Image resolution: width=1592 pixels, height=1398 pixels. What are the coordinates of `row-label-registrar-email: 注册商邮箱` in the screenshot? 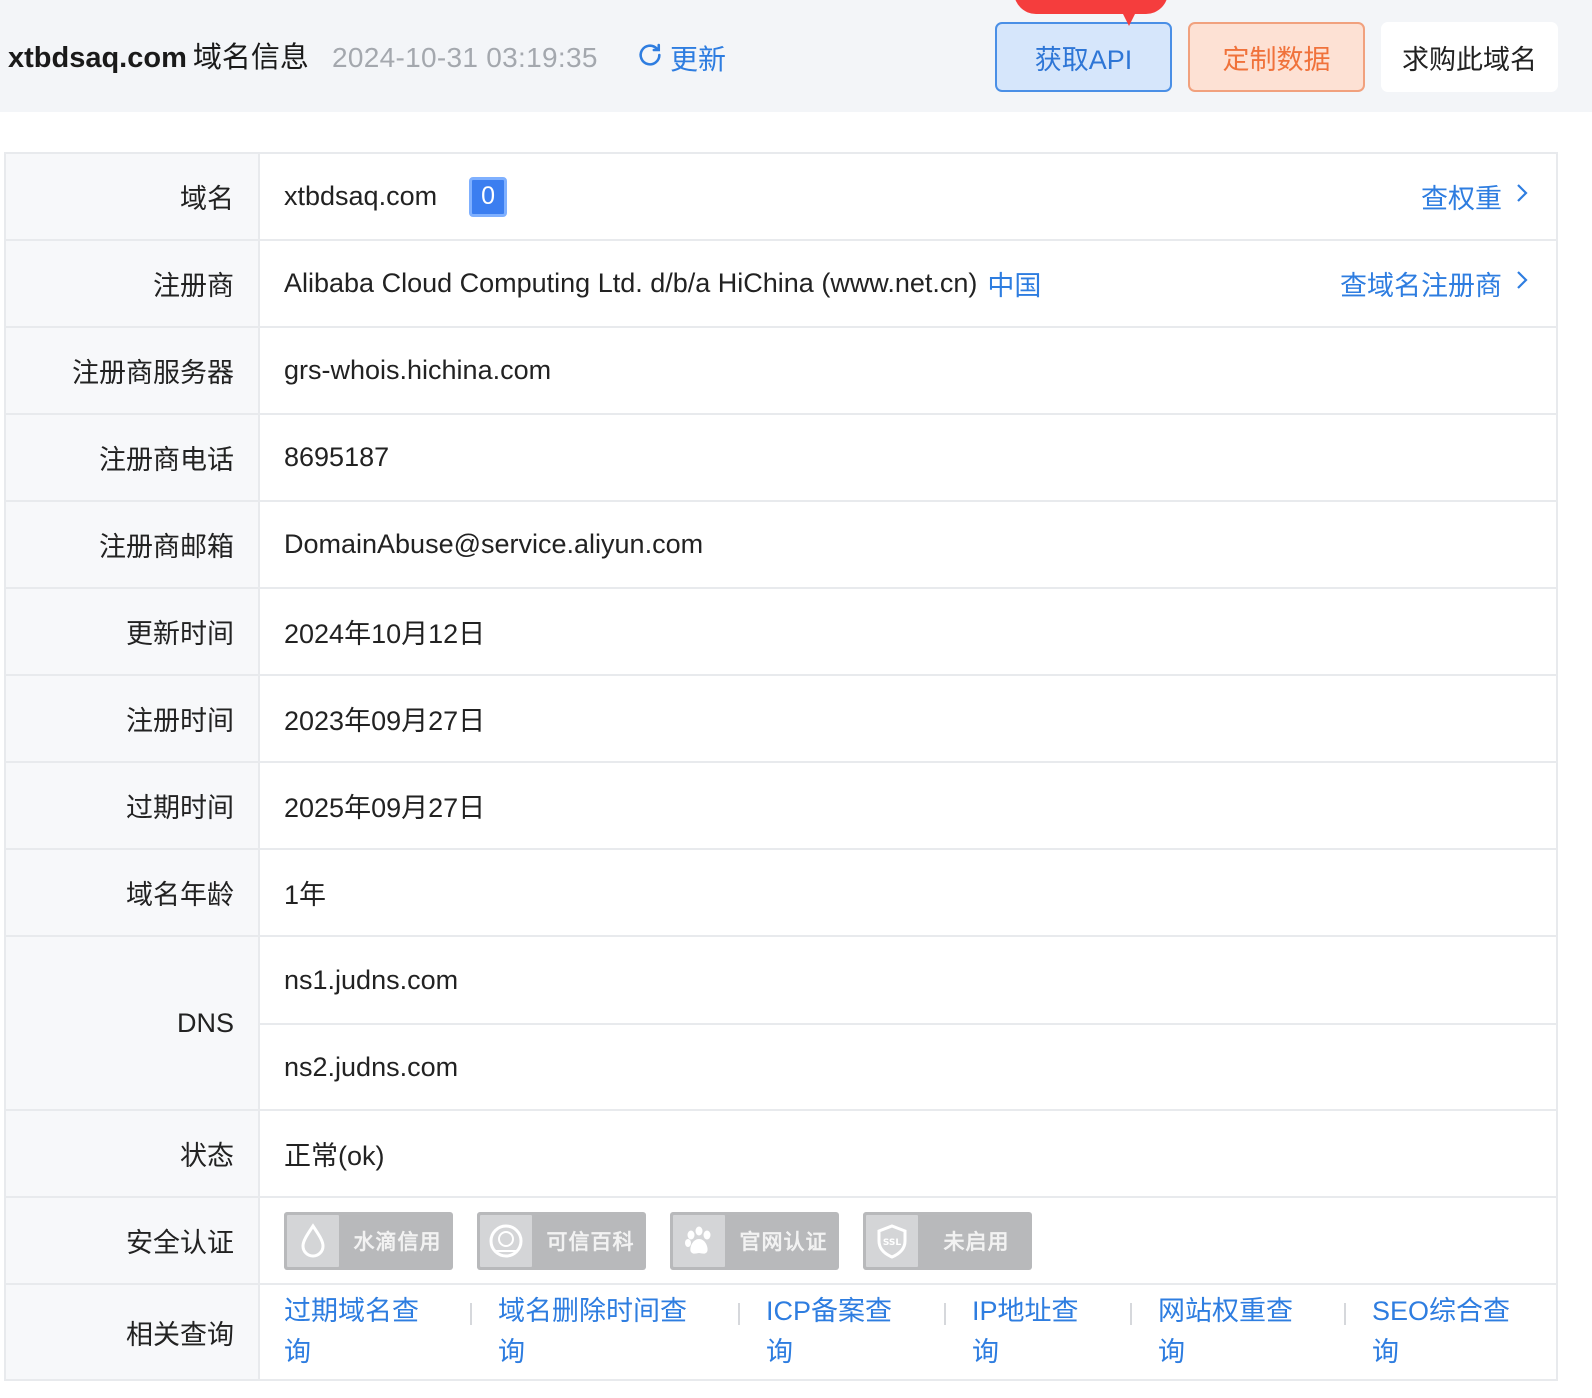 It's located at (132, 544).